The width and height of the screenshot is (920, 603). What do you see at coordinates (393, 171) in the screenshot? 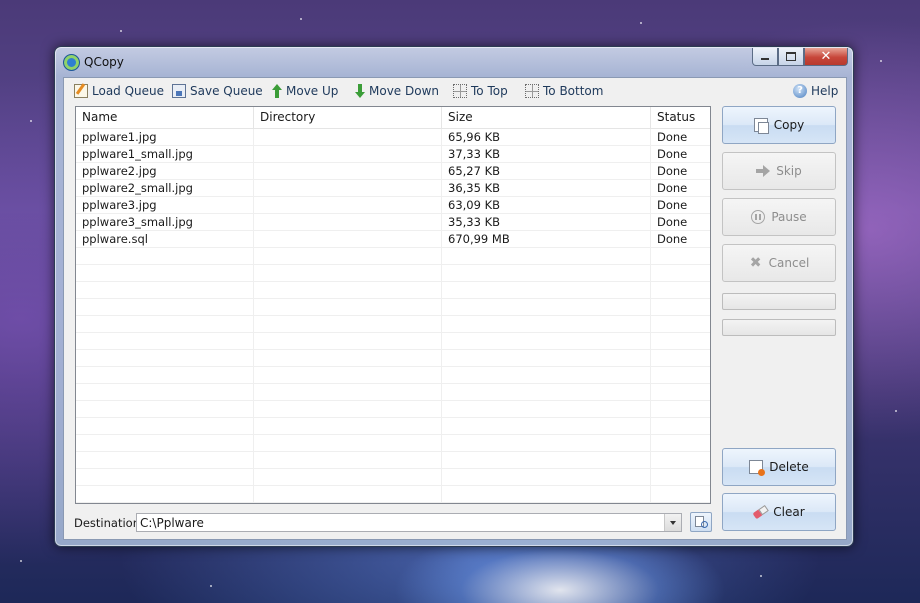
I see `table-row: pplware2.jpg 65,27 KB Done` at bounding box center [393, 171].